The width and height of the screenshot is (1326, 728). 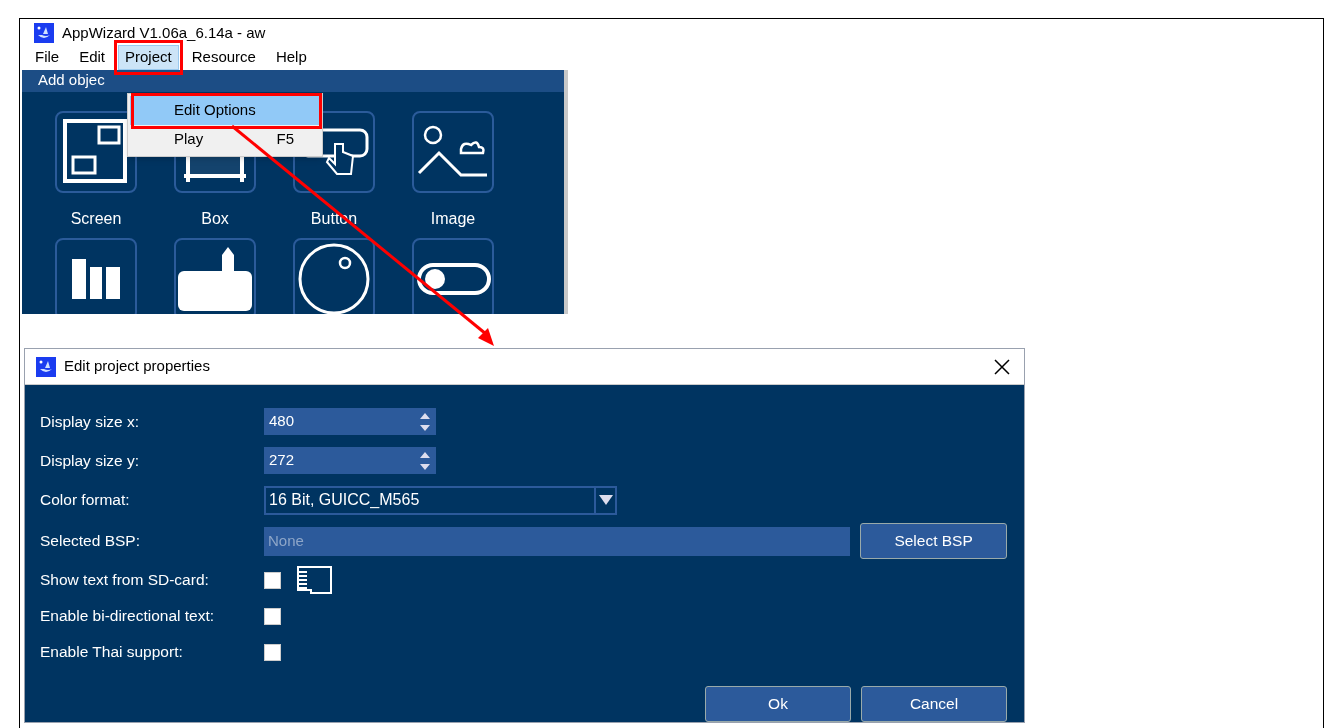 What do you see at coordinates (453, 218) in the screenshot?
I see `object-label: Image` at bounding box center [453, 218].